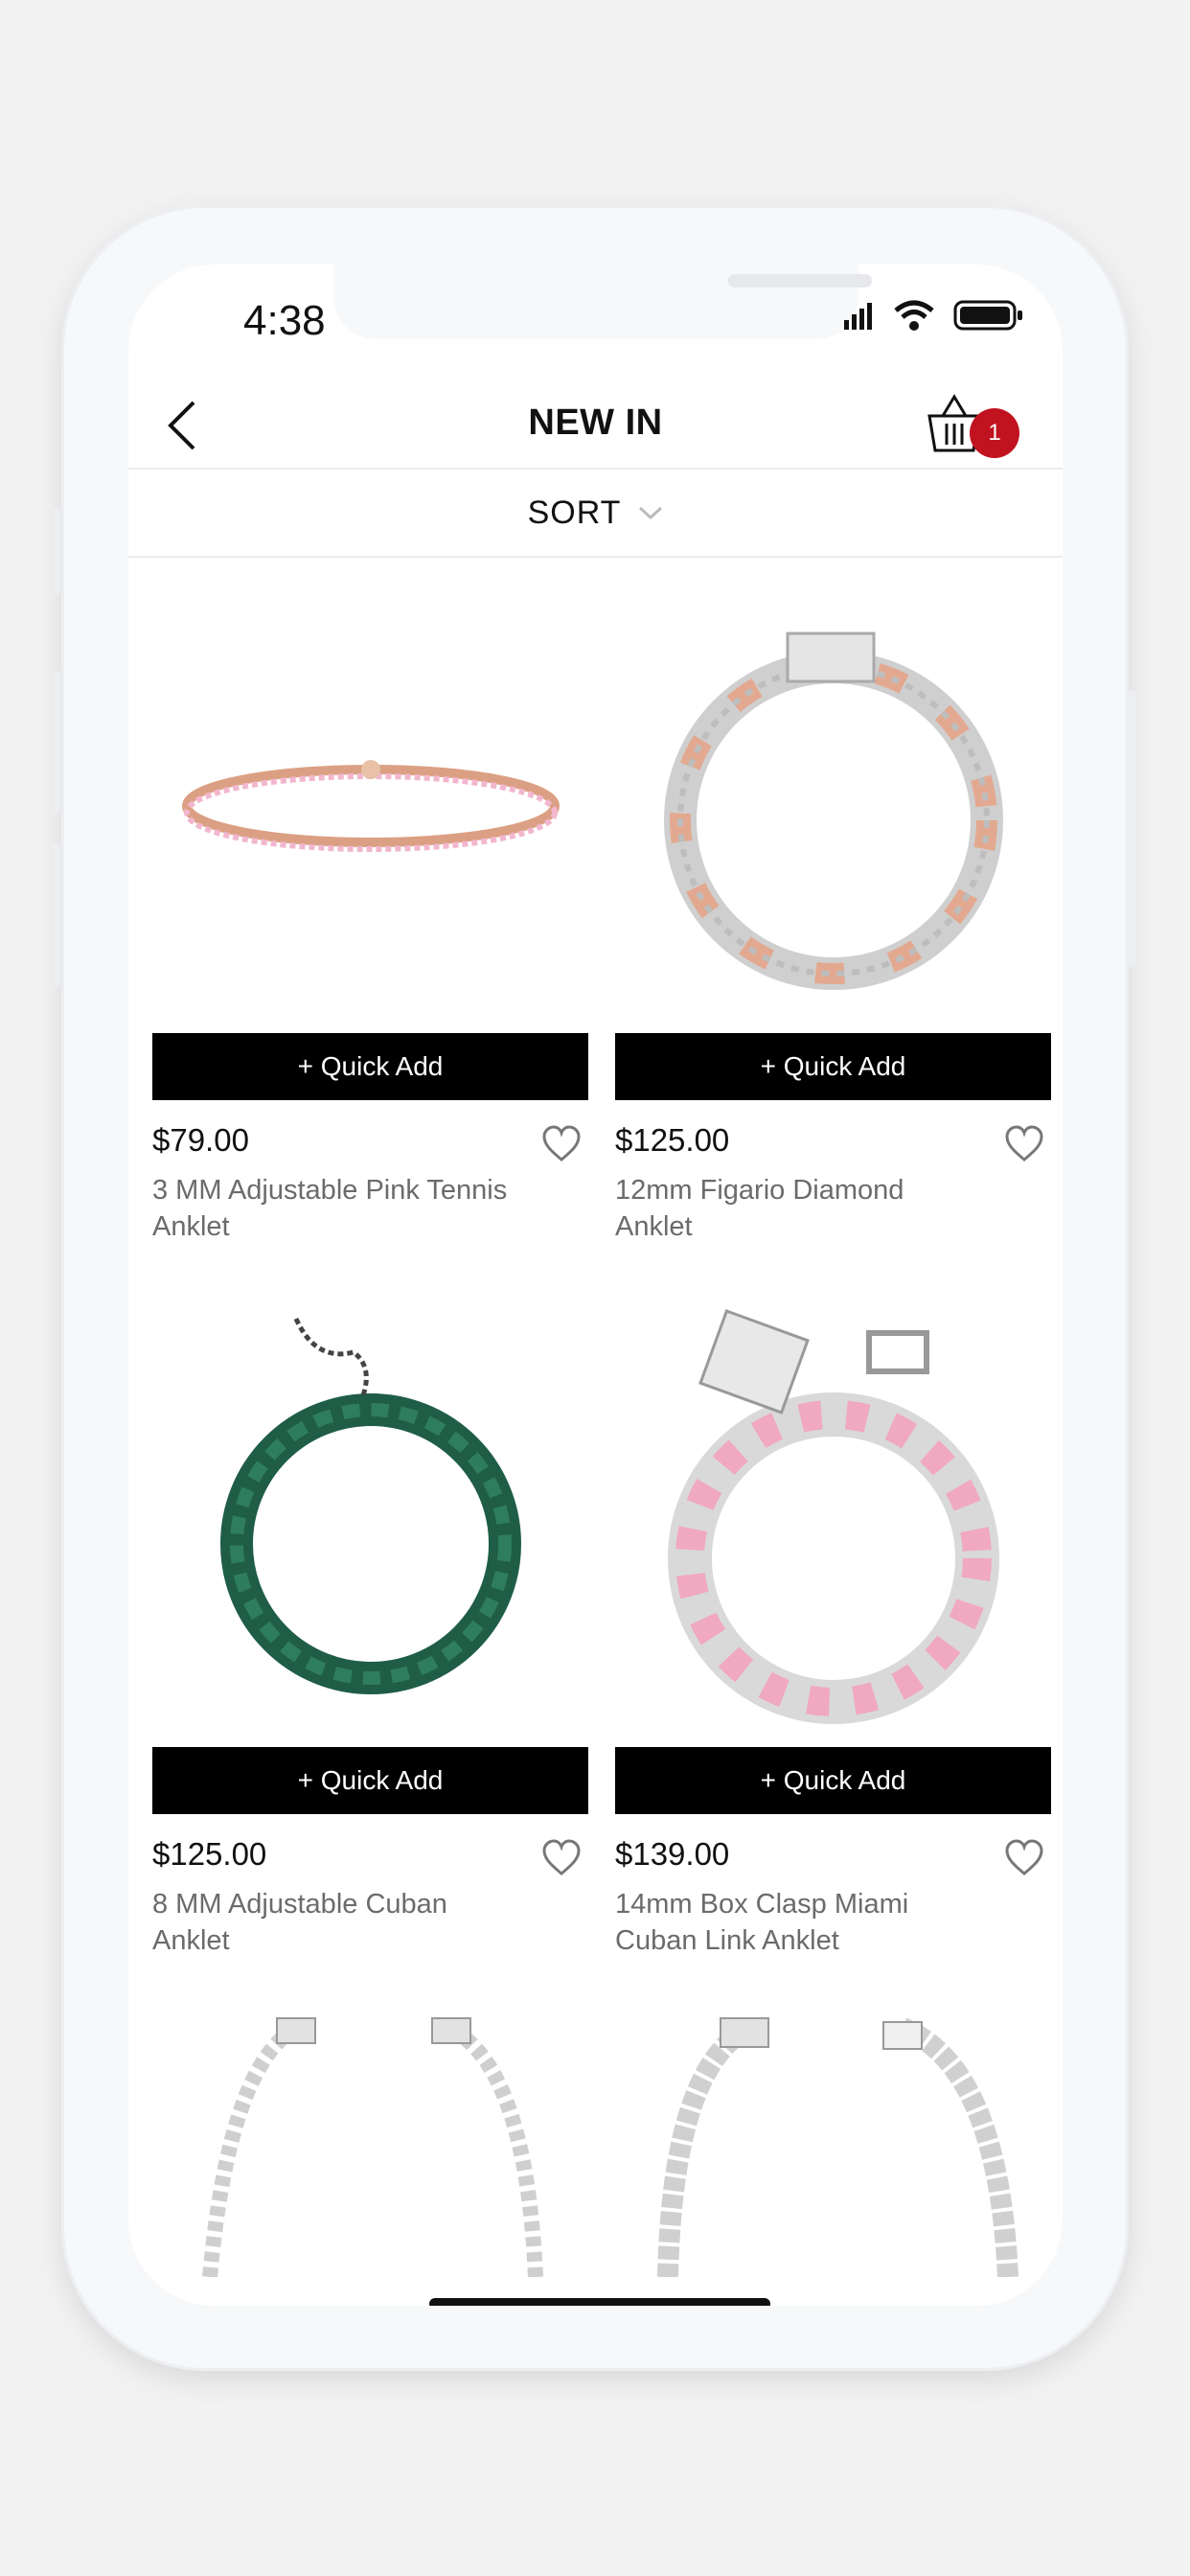 This screenshot has width=1190, height=2576. Describe the element at coordinates (995, 433) in the screenshot. I see `cart-count-badge: 1` at that location.